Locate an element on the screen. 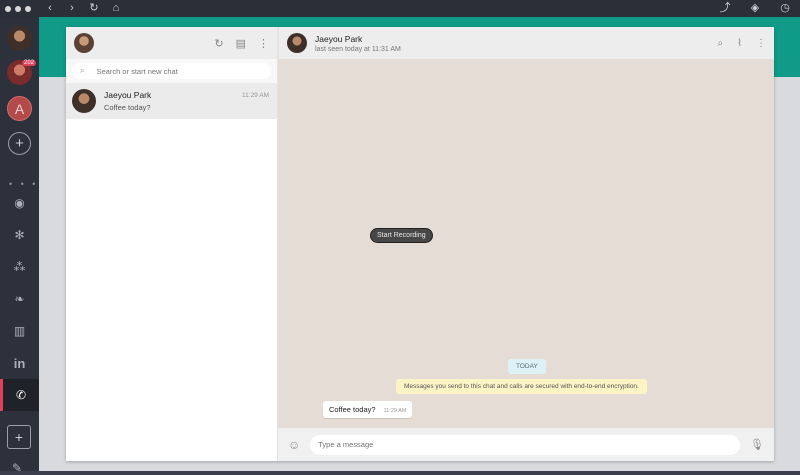  account-letter-a: A is located at coordinates (19, 108).